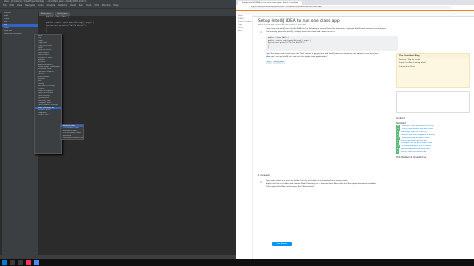 The width and height of the screenshot is (474, 266). I want to click on hot-network-header: Hot Network Questions, so click(411, 158).